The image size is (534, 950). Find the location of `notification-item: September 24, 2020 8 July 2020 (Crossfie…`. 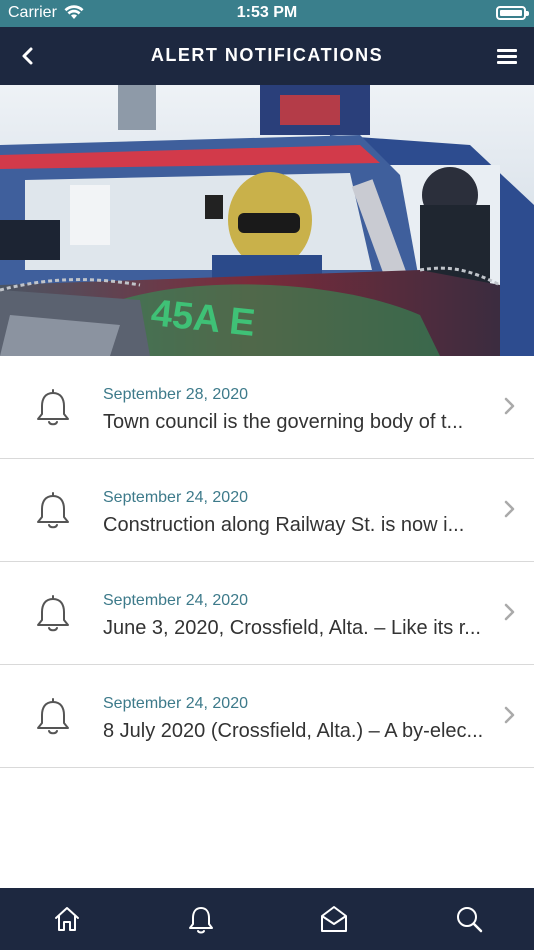

notification-item: September 24, 2020 8 July 2020 (Crossfie… is located at coordinates (267, 716).